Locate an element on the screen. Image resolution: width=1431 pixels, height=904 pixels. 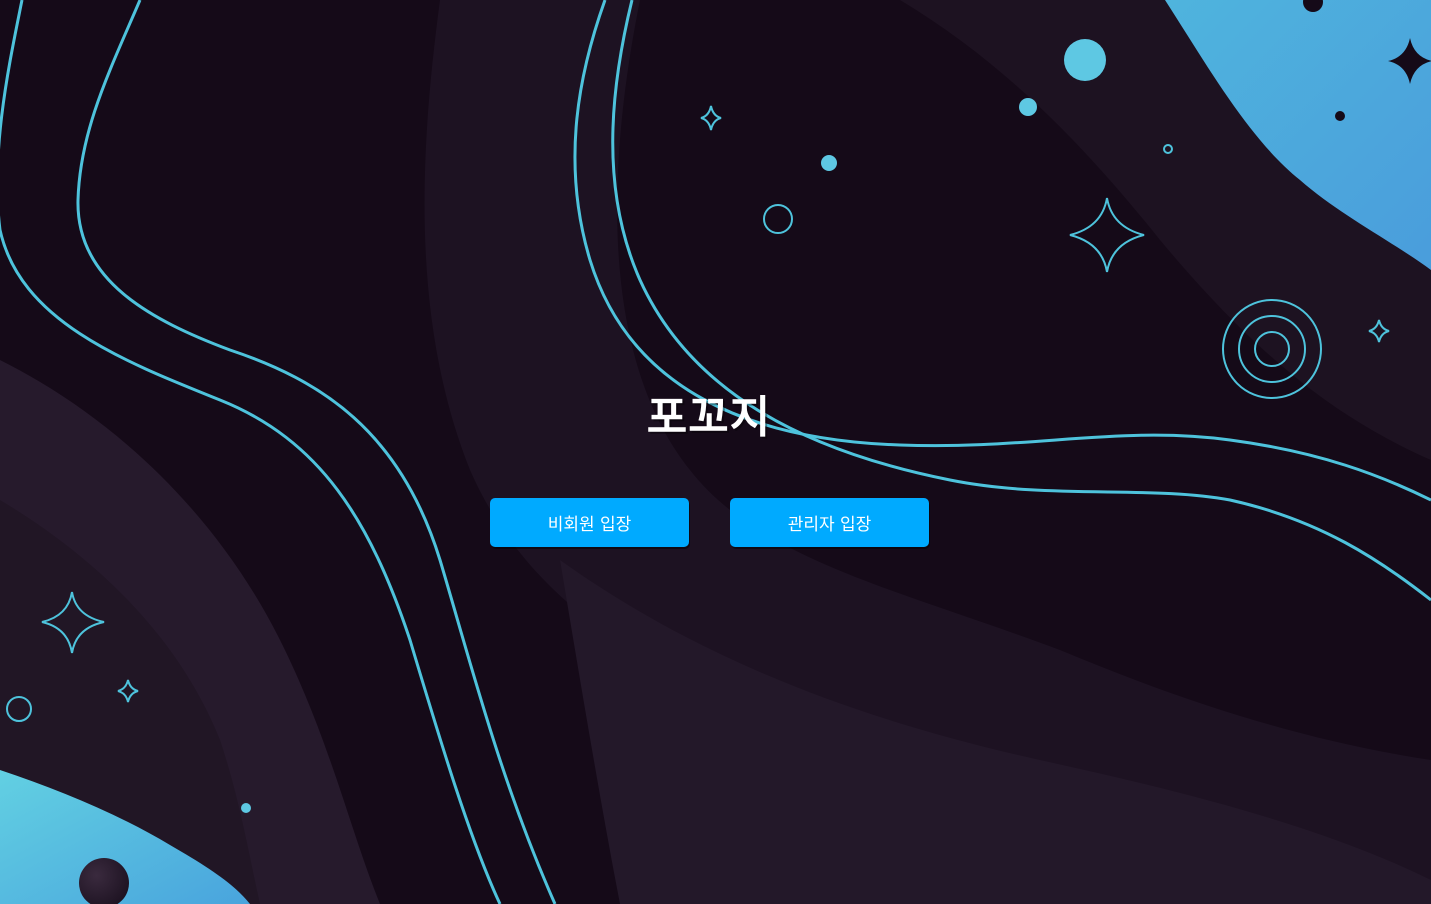
guest-entry-button: 비회원 입장 is located at coordinates (589, 522).